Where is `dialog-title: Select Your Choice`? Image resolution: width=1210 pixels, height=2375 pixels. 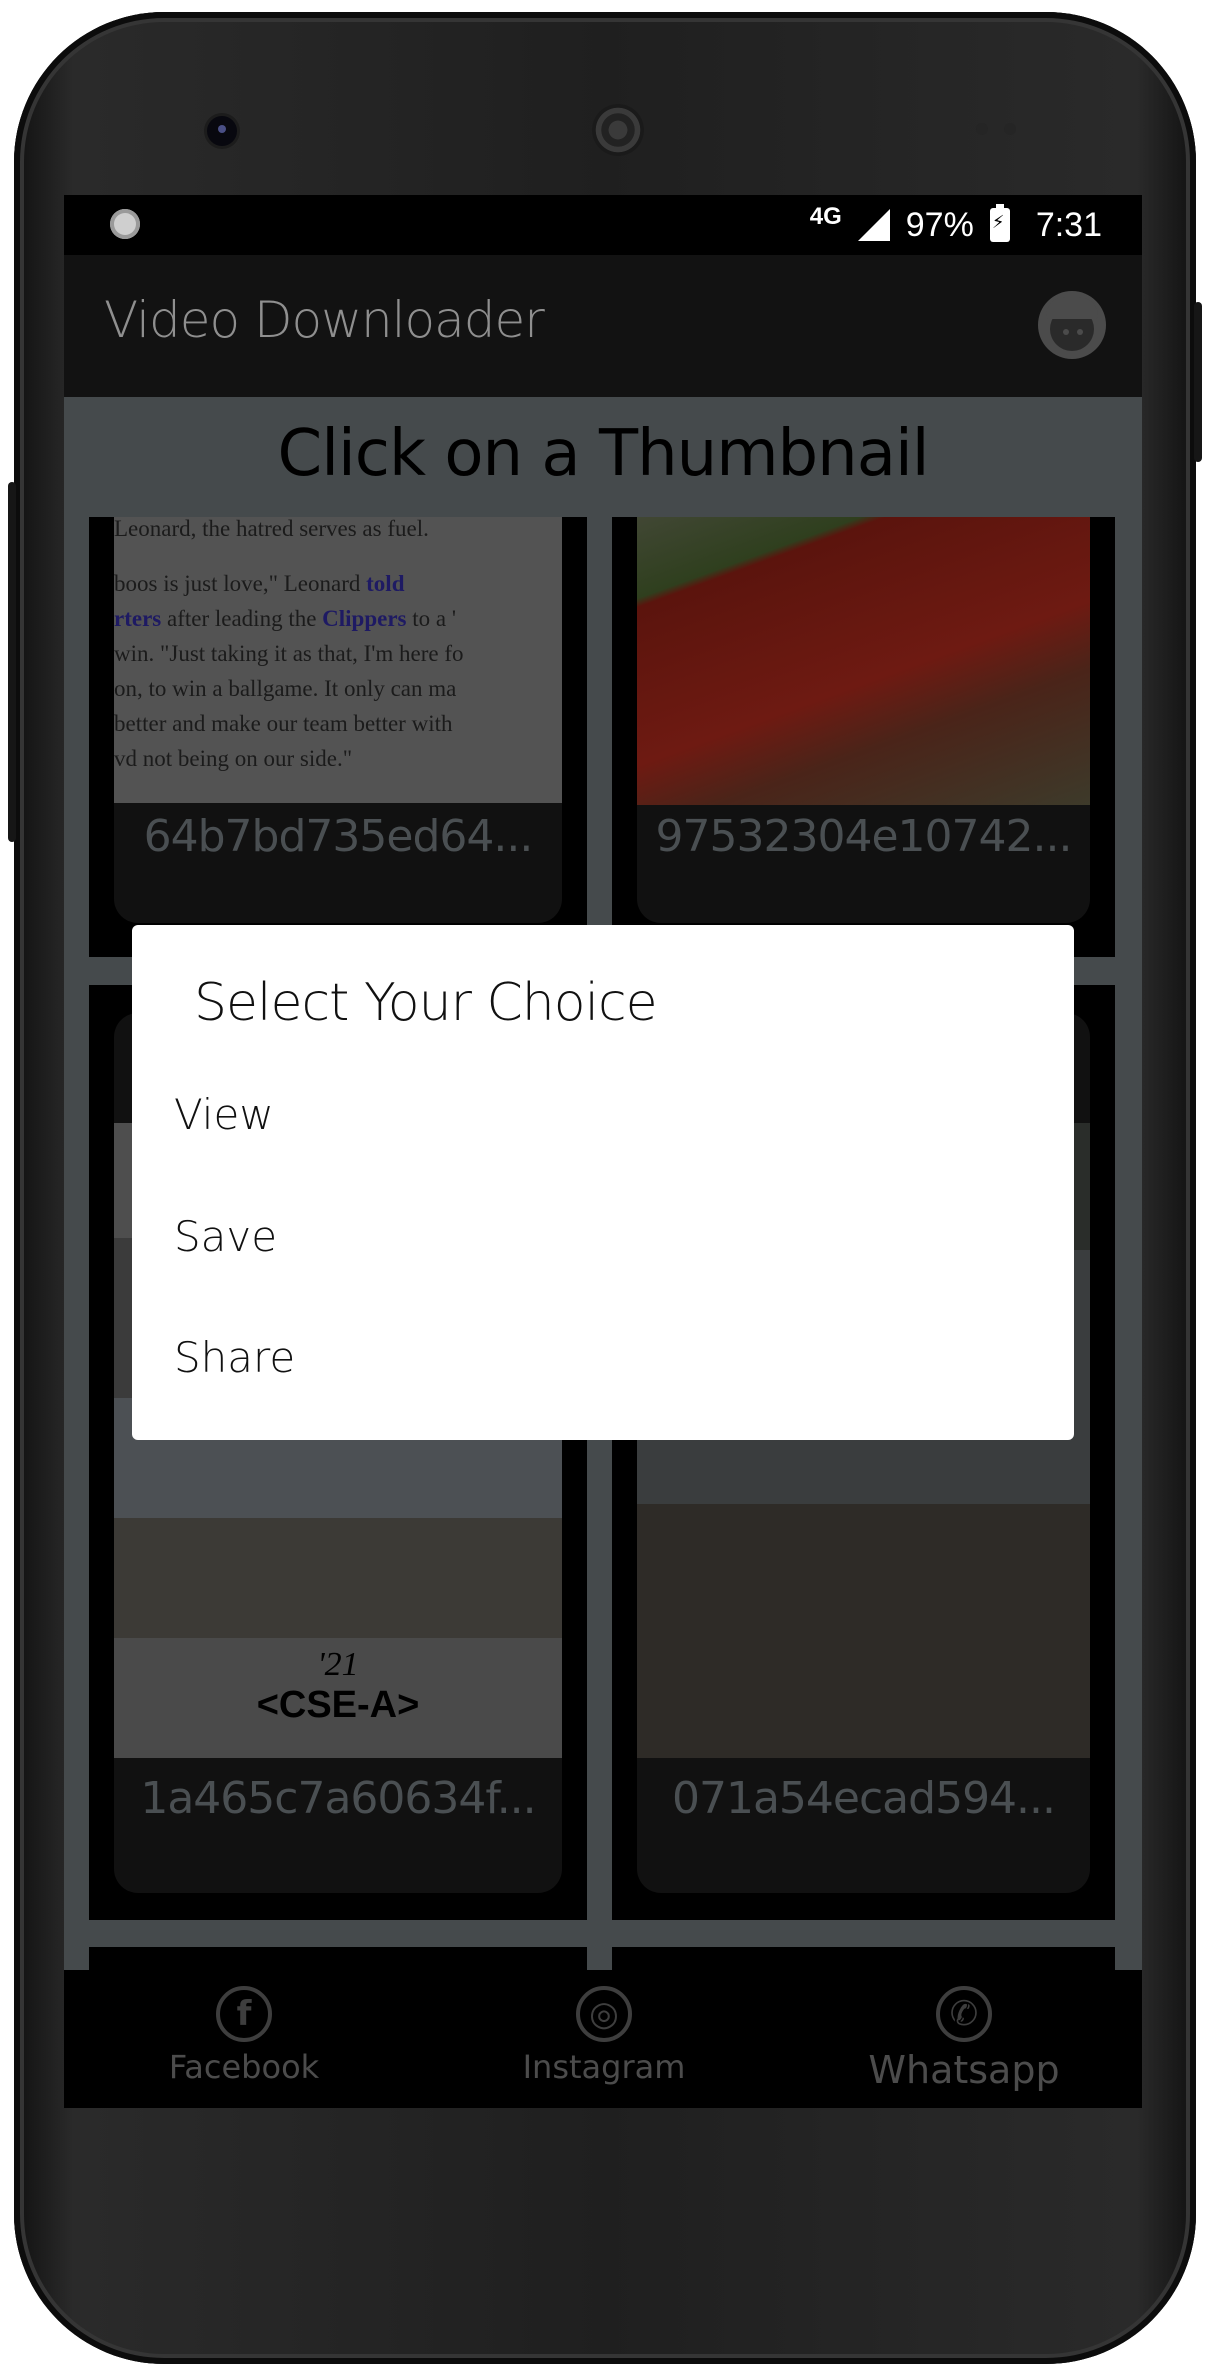
dialog-title: Select Your Choice is located at coordinates (426, 1003).